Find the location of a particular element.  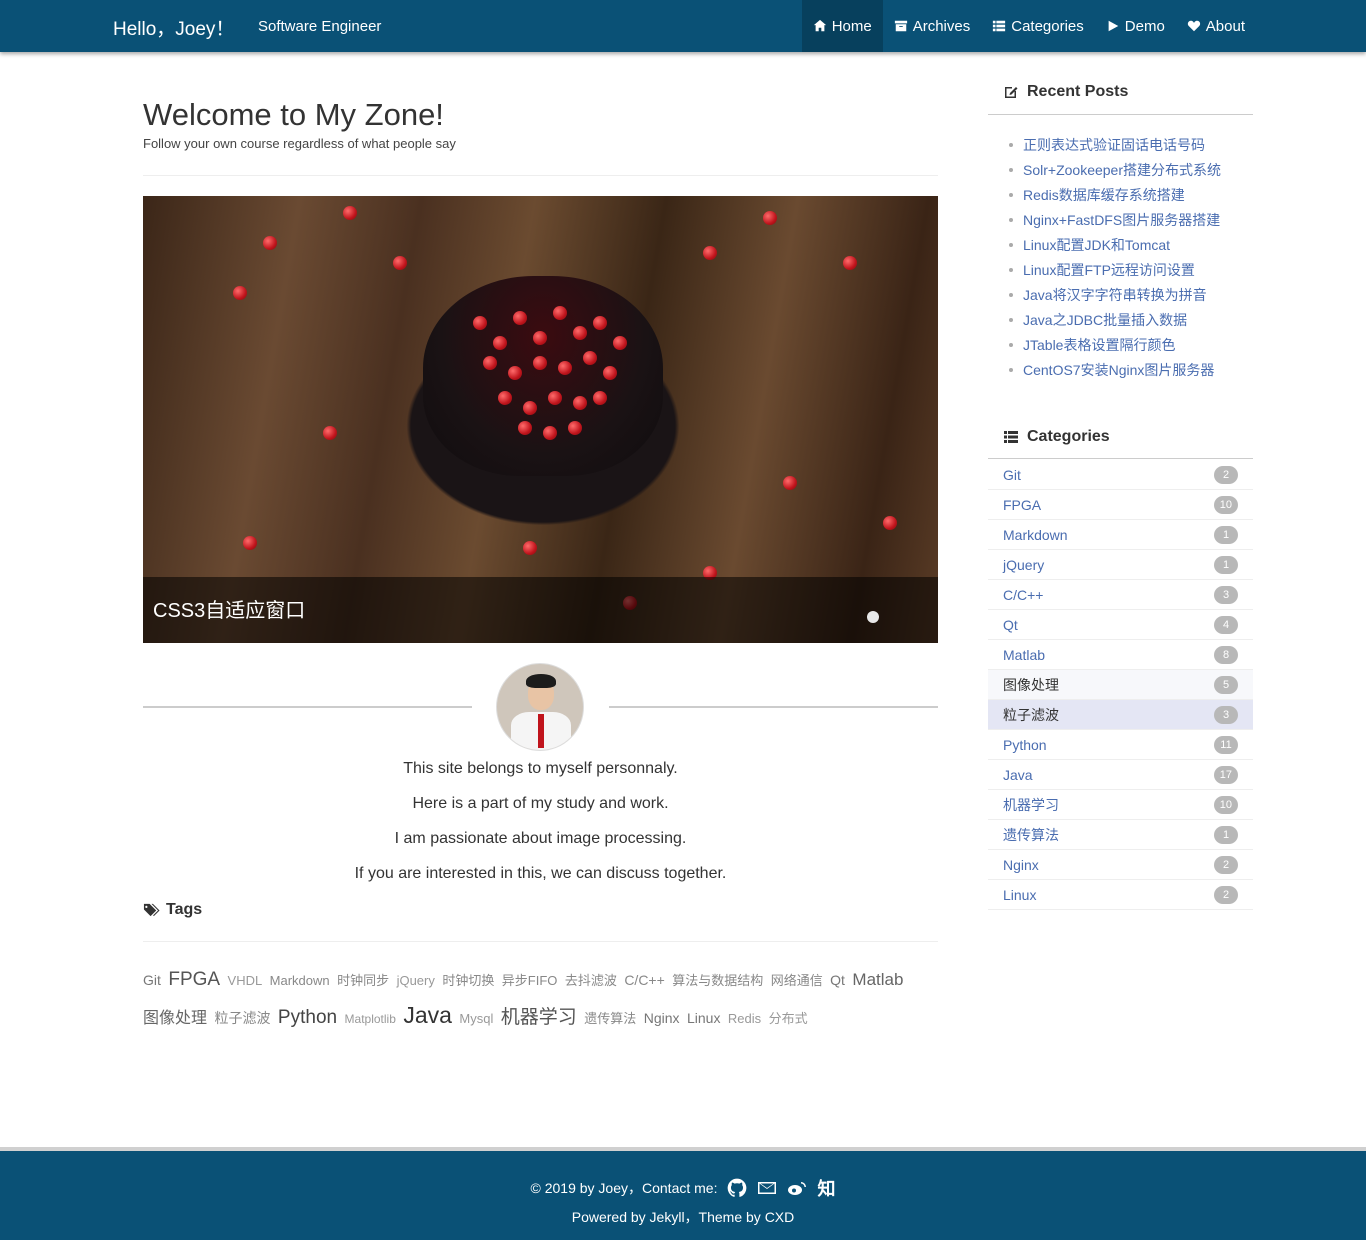

recent-post-title: Java将汉字字符串转换为拼音 is located at coordinates (1115, 294).